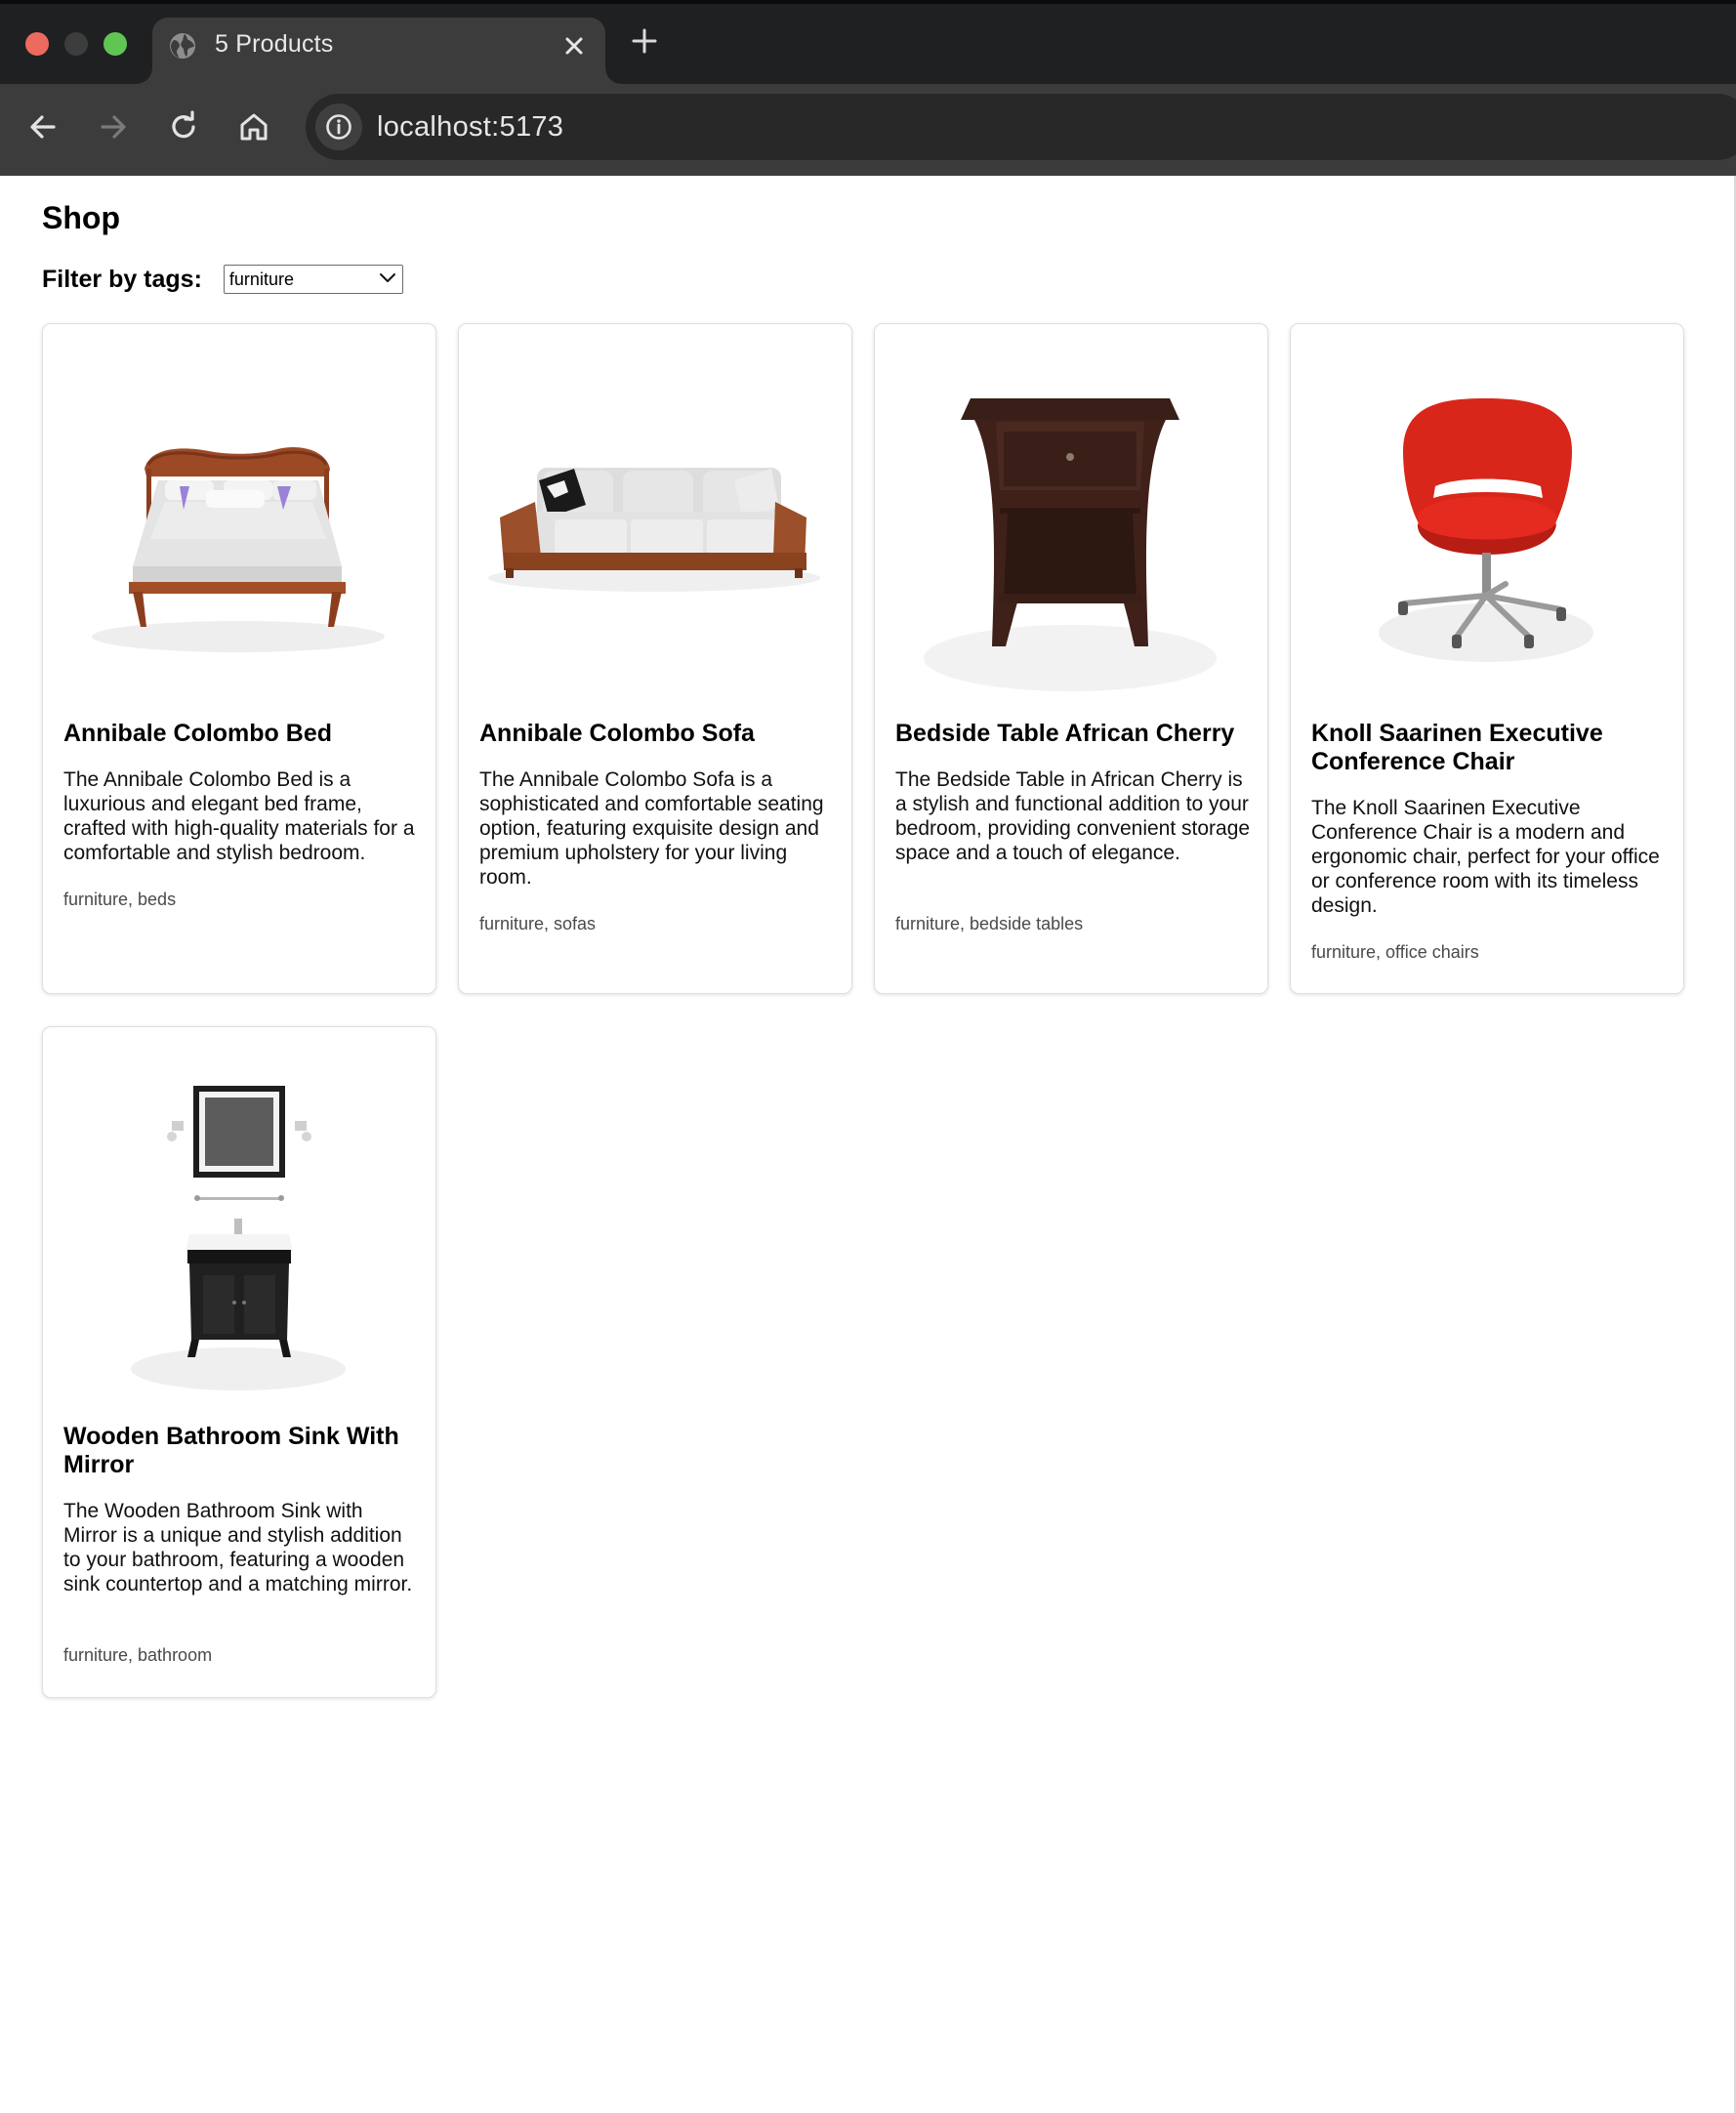 The height and width of the screenshot is (2113, 1736). Describe the element at coordinates (387, 277) in the screenshot. I see `chevron-down-icon` at that location.